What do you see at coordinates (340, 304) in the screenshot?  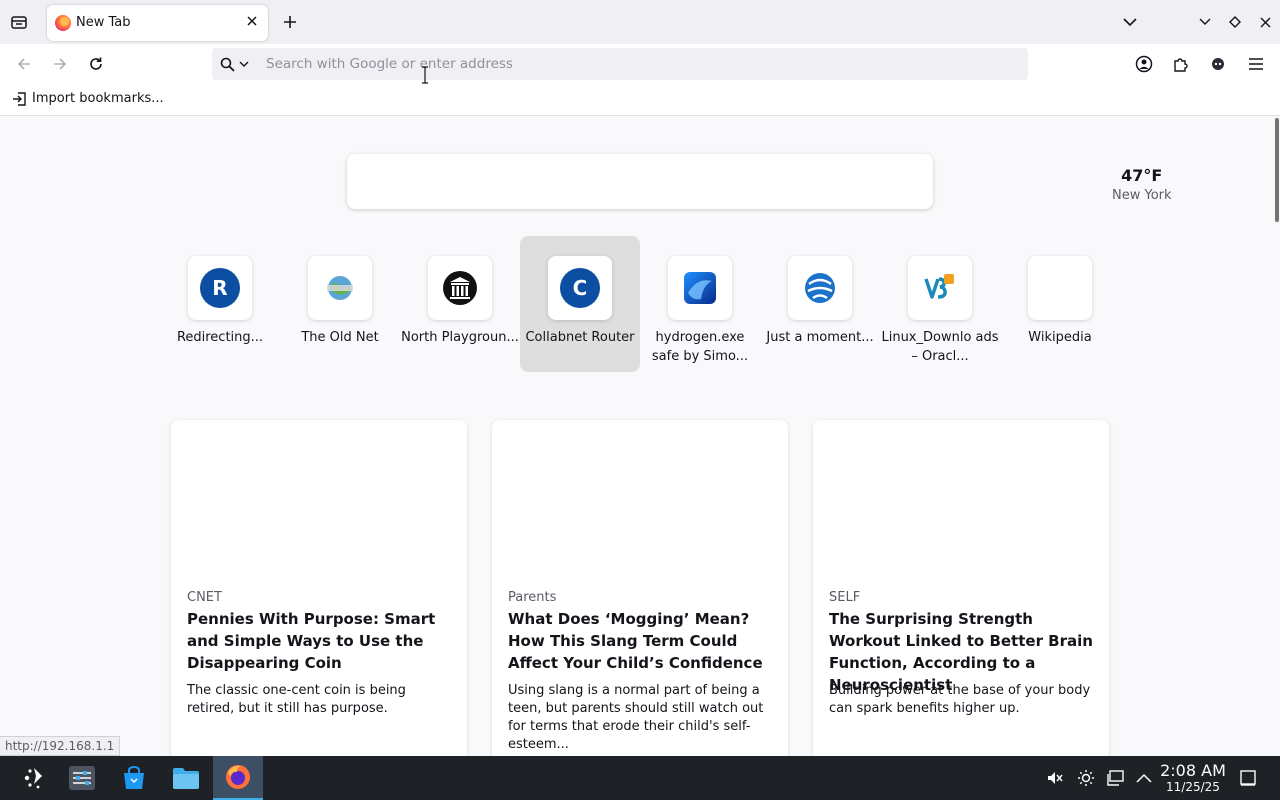 I see `top-site-old-net: The Old Net` at bounding box center [340, 304].